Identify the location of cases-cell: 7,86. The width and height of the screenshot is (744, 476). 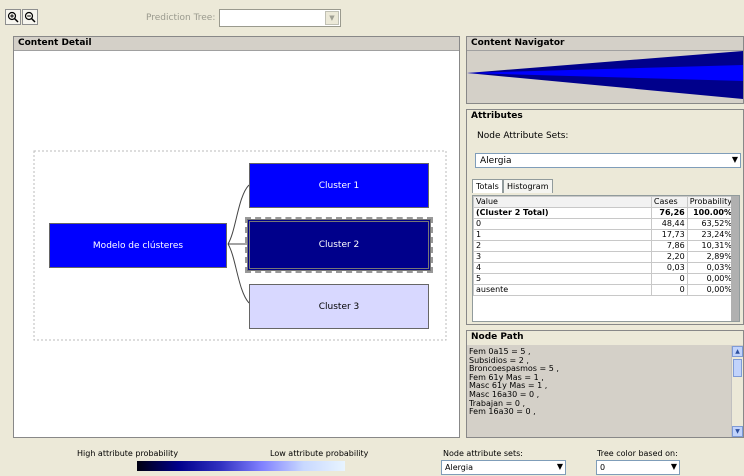
(669, 246).